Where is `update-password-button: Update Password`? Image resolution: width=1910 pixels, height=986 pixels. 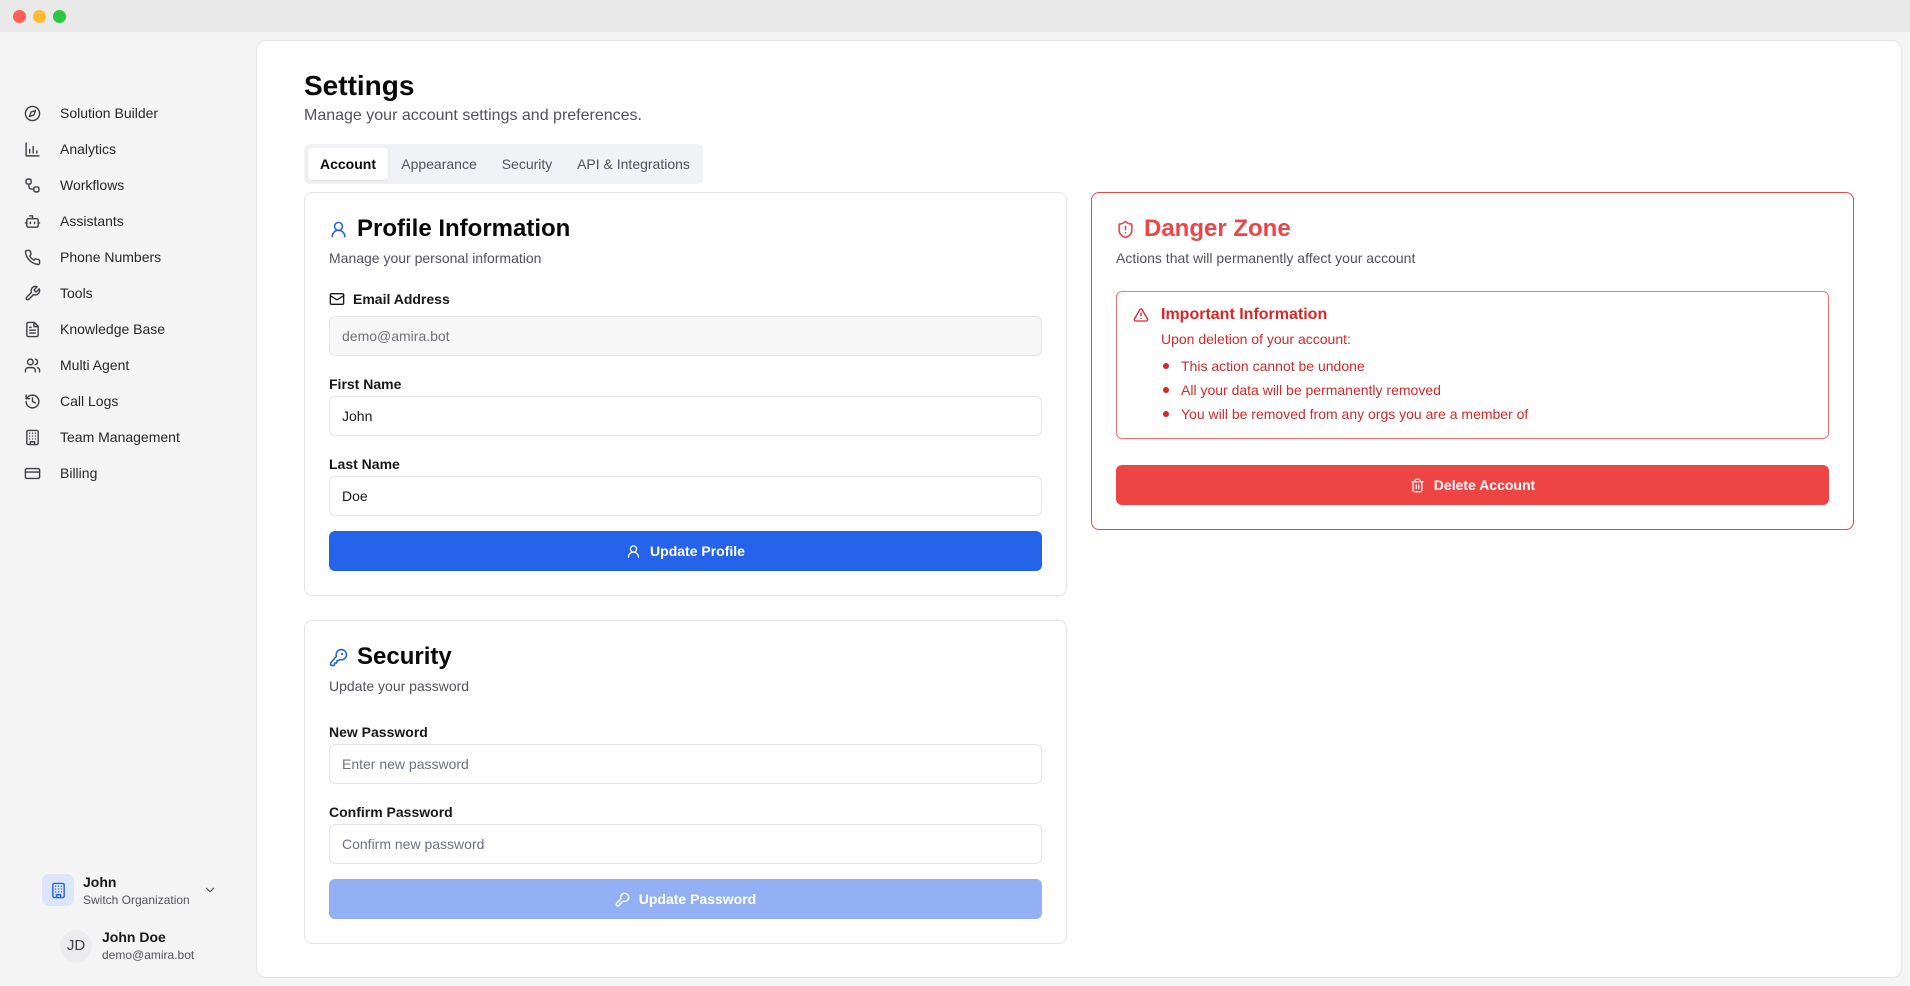 update-password-button: Update Password is located at coordinates (685, 899).